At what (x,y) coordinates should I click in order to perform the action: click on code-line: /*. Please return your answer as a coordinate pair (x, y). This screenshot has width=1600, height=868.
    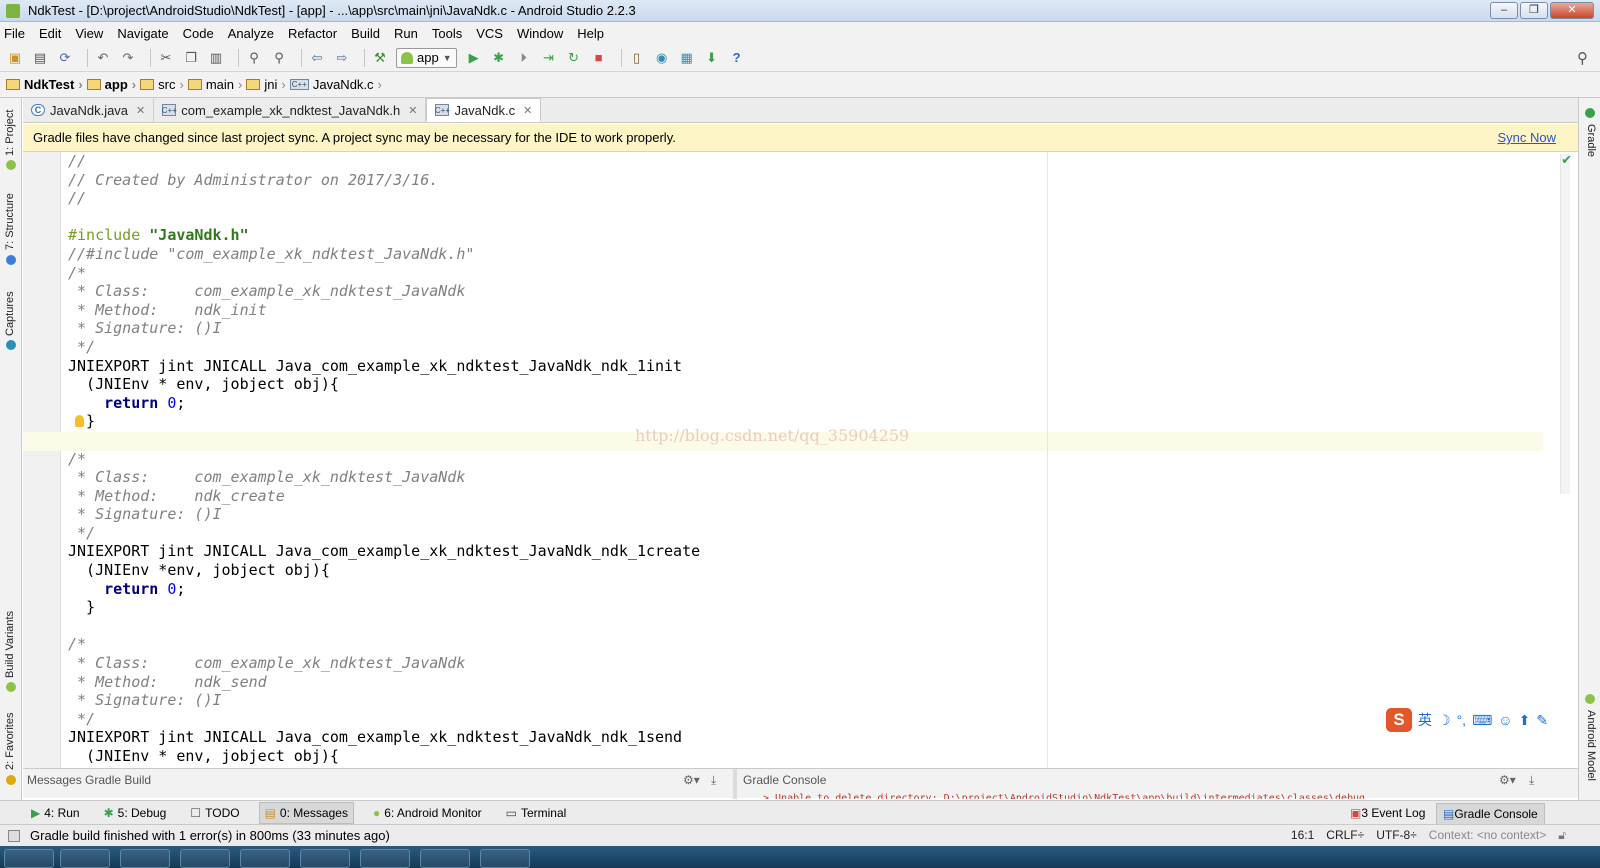
    Looking at the image, I should click on (384, 273).